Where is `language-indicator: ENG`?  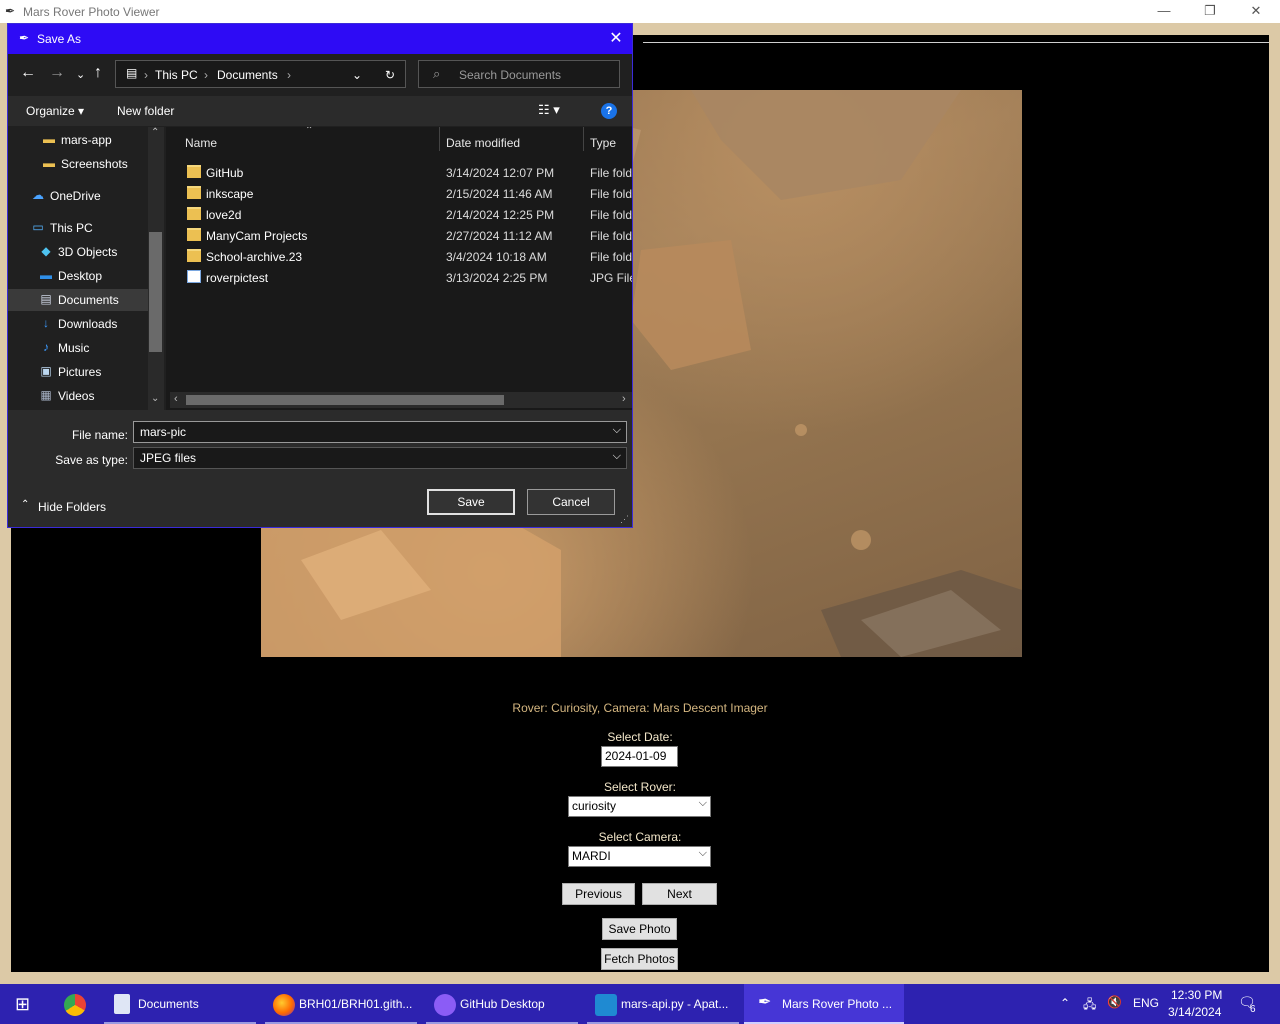
language-indicator: ENG is located at coordinates (1146, 1003).